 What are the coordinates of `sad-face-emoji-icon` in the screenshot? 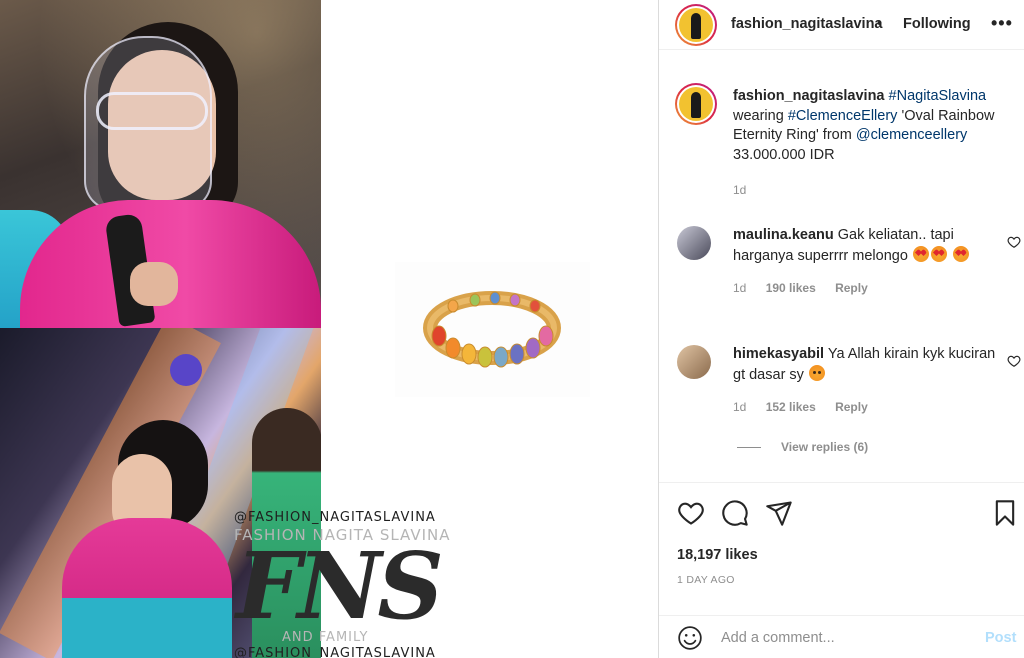 It's located at (816, 372).